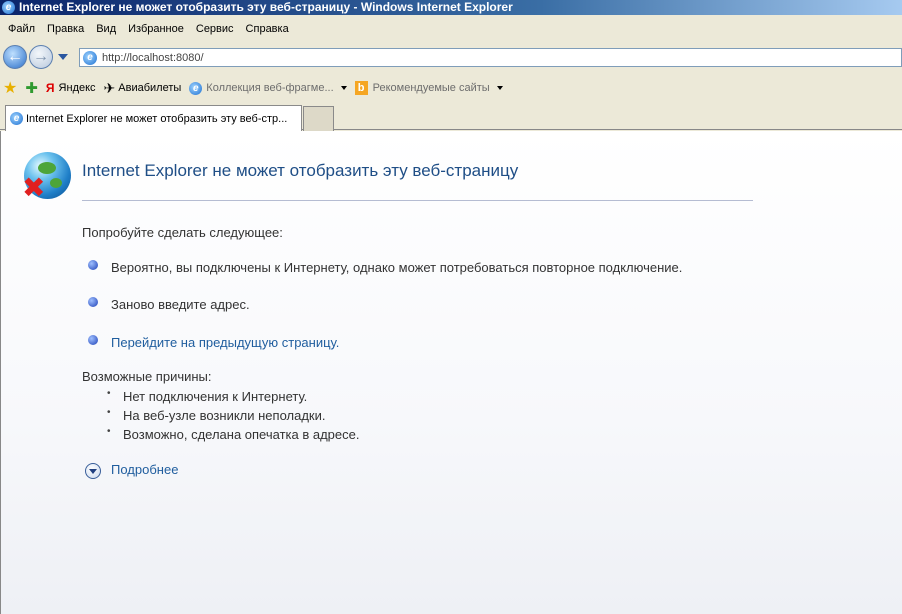  What do you see at coordinates (77, 88) in the screenshot?
I see `fav-yandex-label: Яндекс` at bounding box center [77, 88].